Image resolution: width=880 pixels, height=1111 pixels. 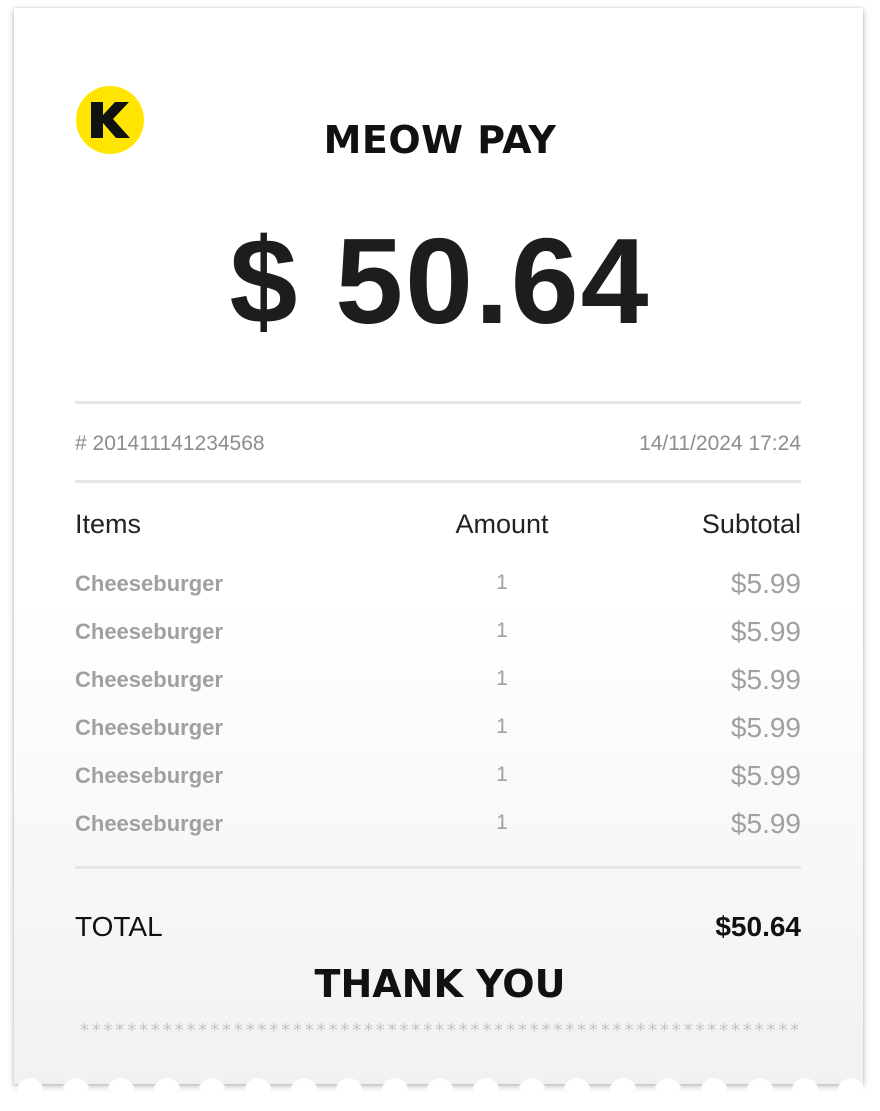 What do you see at coordinates (758, 926) in the screenshot?
I see `total-value: $50.64` at bounding box center [758, 926].